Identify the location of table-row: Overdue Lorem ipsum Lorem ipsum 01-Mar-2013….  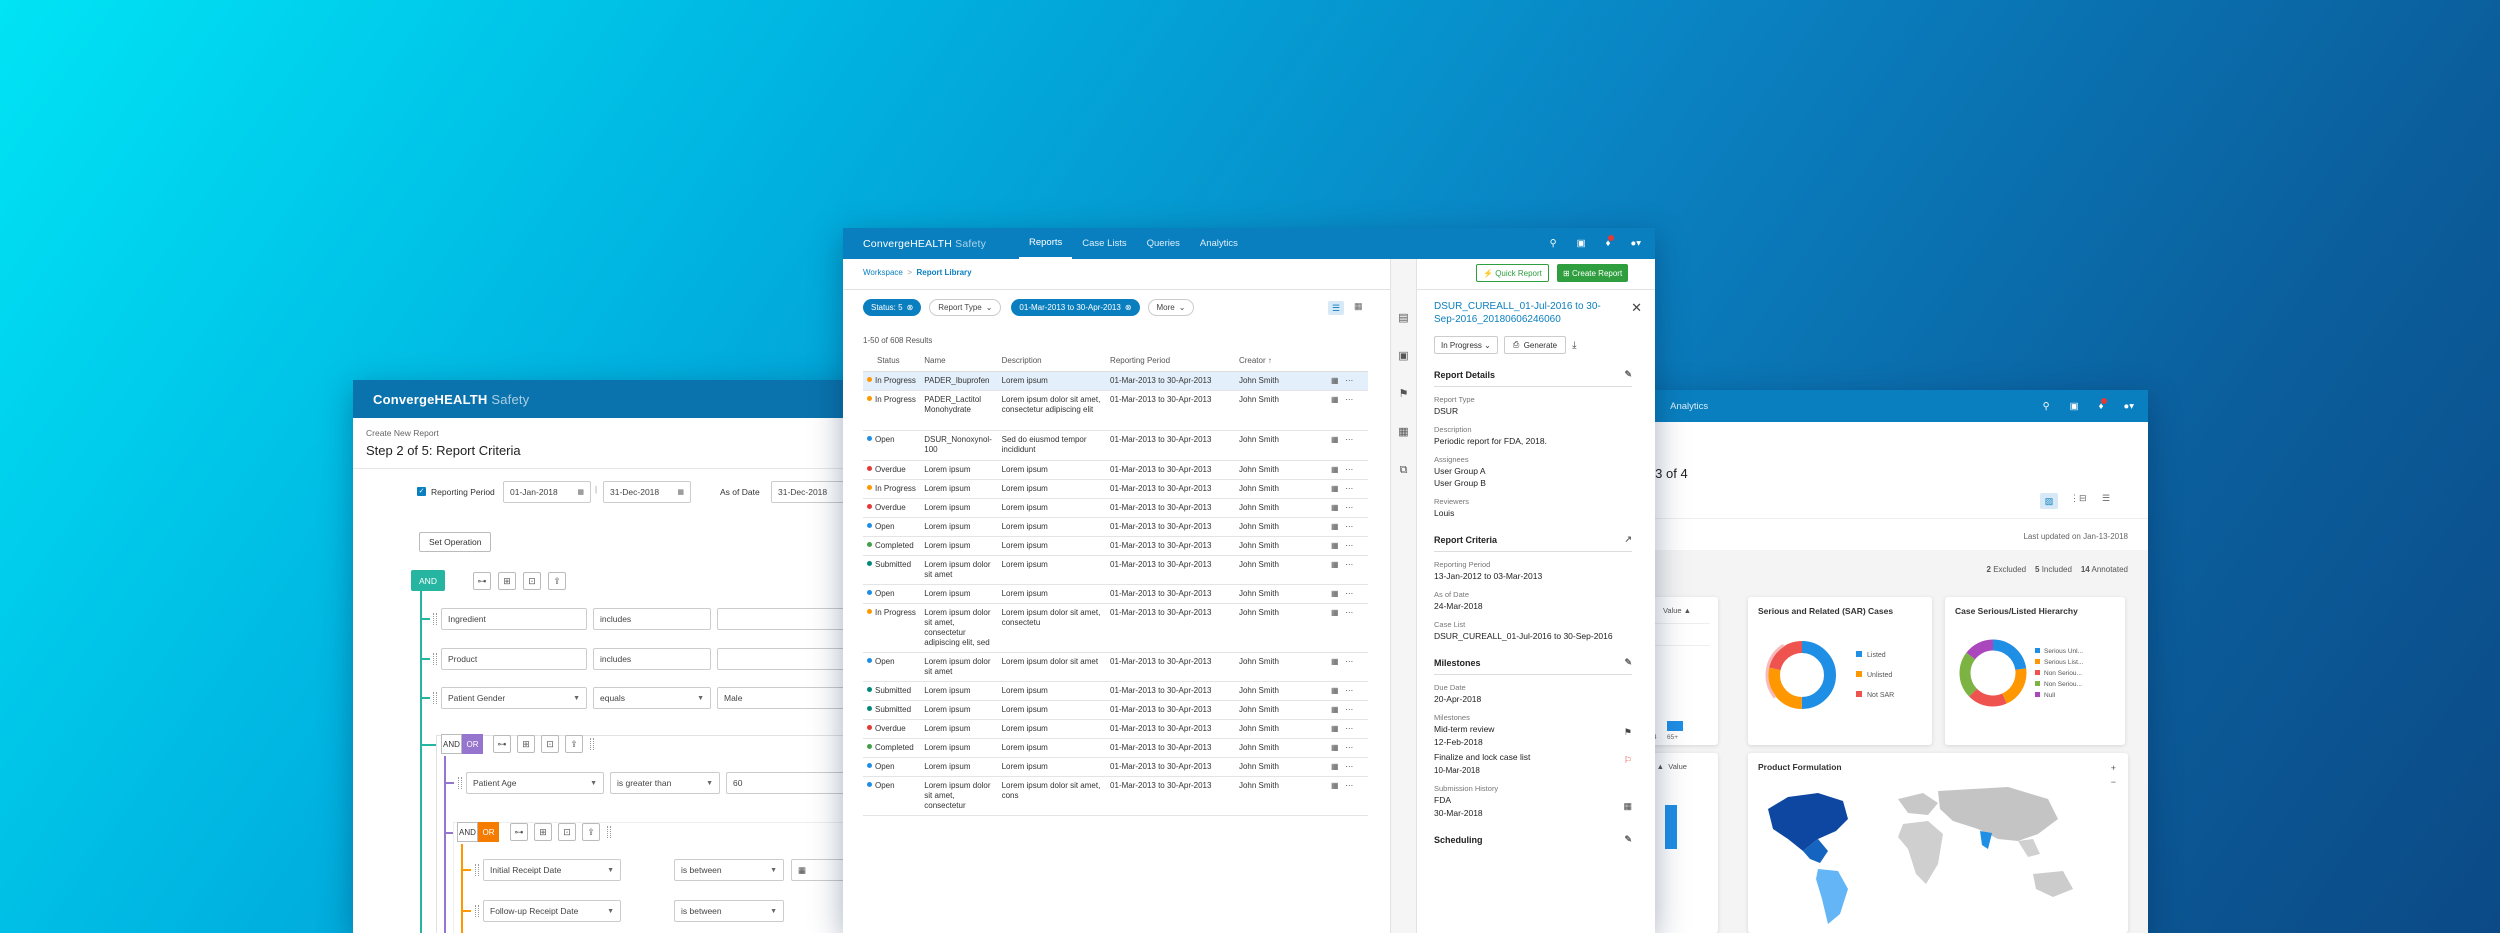
(1115, 729).